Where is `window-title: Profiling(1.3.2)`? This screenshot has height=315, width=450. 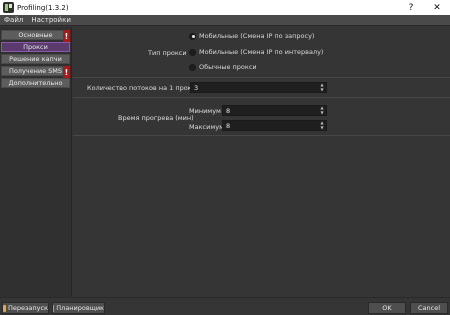 window-title: Profiling(1.3.2) is located at coordinates (43, 7).